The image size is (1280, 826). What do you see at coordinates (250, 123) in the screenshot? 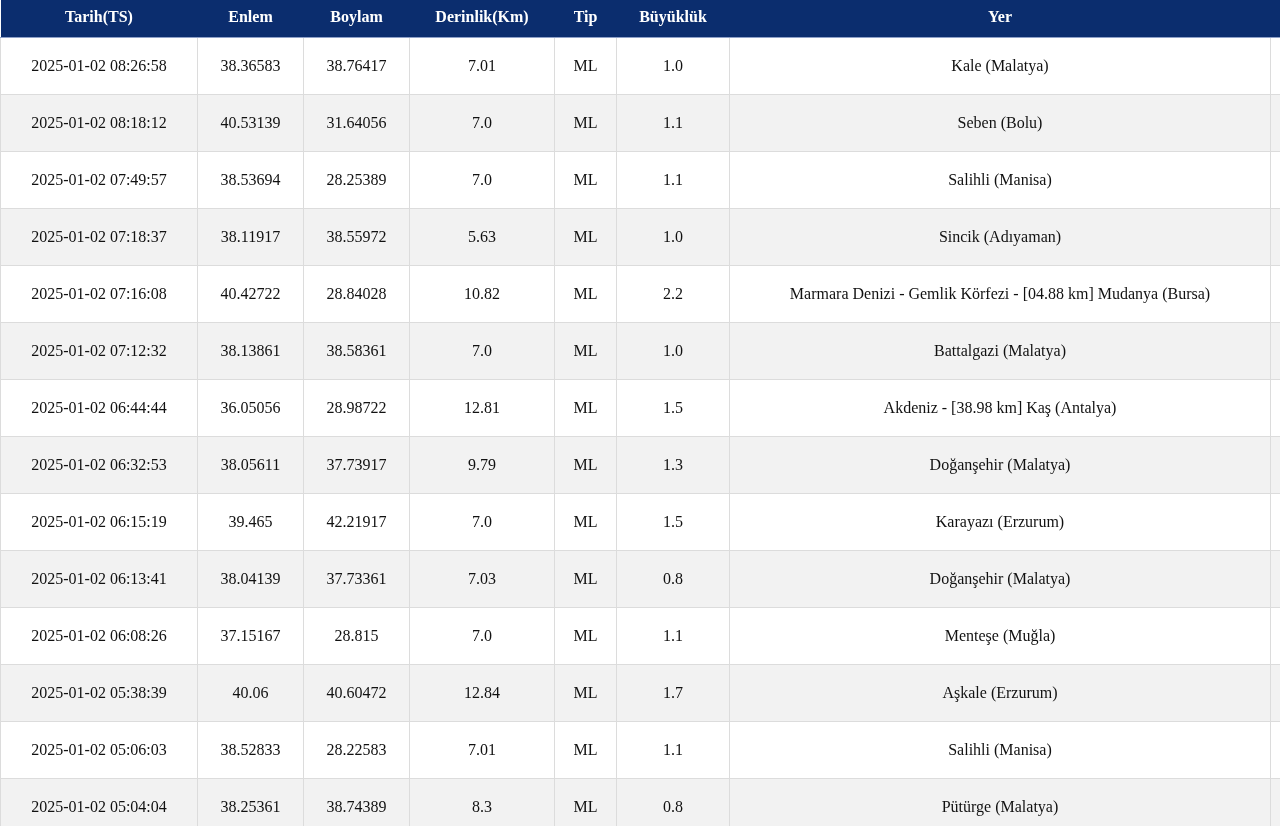
I see `table-cell: 40.53139` at bounding box center [250, 123].